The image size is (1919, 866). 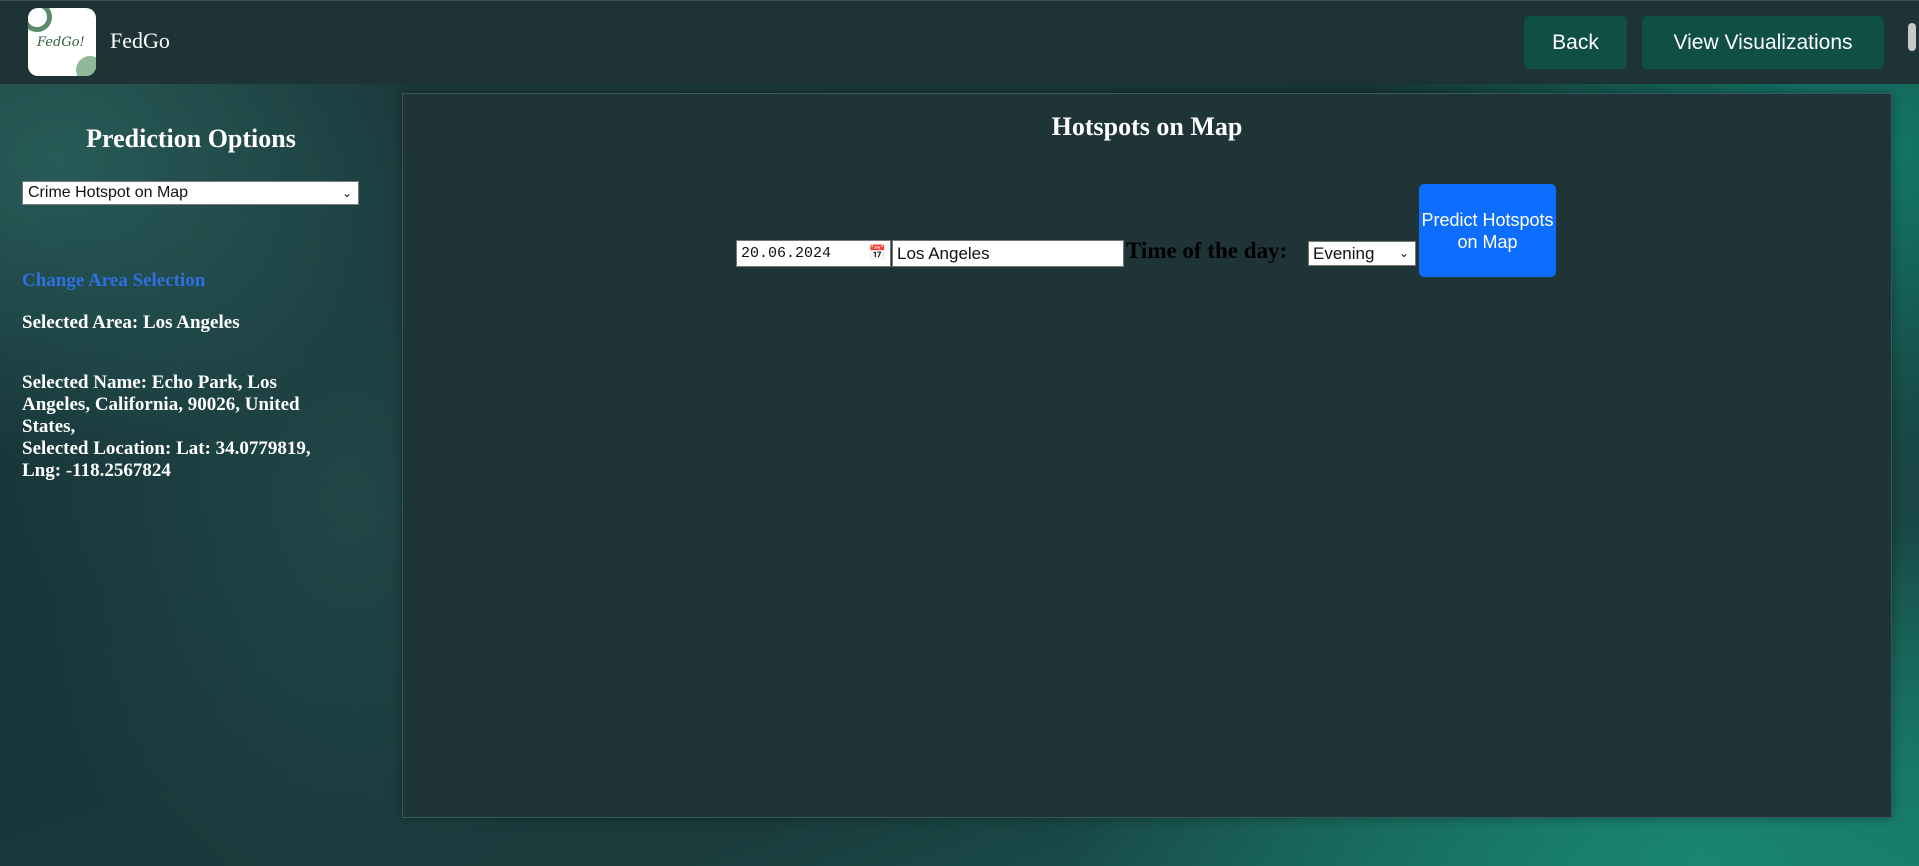 I want to click on prediction-type-value: Crime Hotspot on Map, so click(x=108, y=192).